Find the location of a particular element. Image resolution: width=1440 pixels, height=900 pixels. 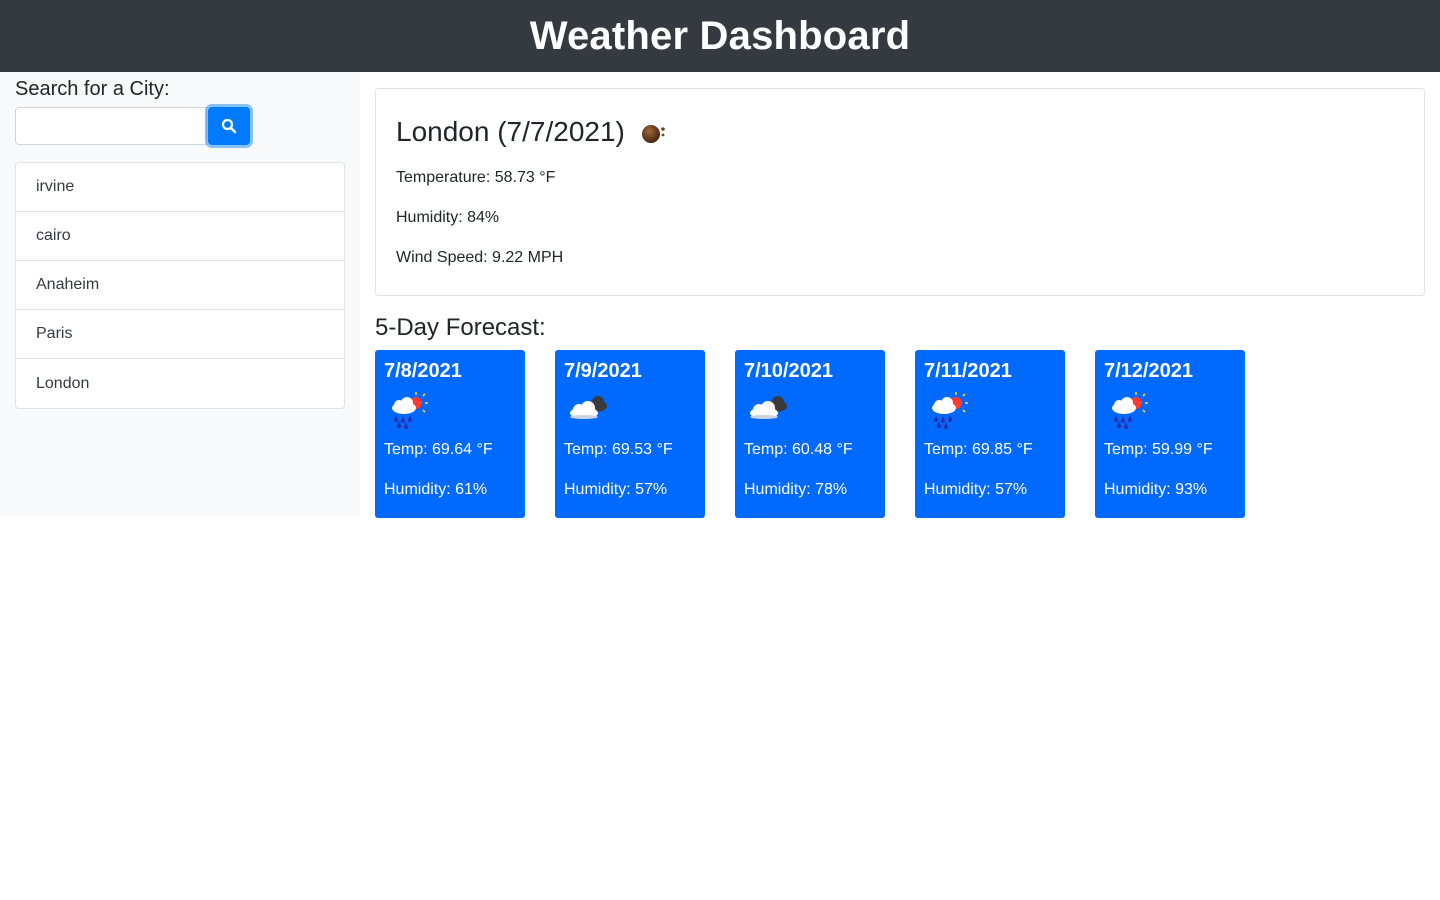

app-header: Weather Dashboard is located at coordinates (720, 36).